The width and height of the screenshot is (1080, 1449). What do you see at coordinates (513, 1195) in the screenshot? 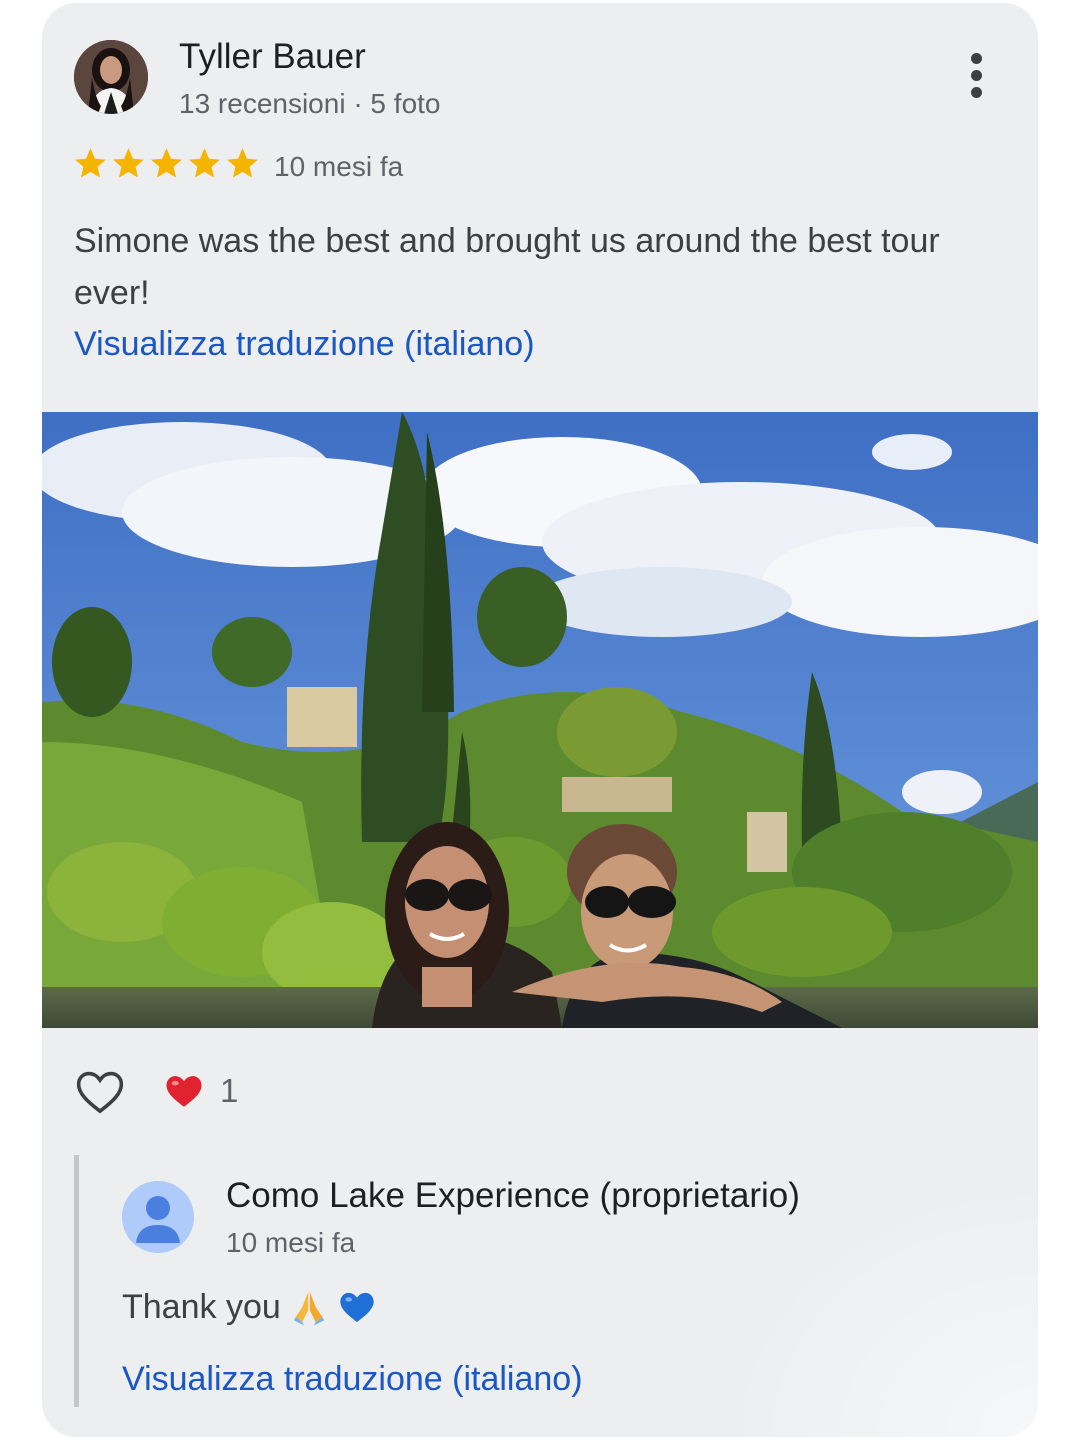
I see `owner-name: Como Lake Experience (proprietario)` at bounding box center [513, 1195].